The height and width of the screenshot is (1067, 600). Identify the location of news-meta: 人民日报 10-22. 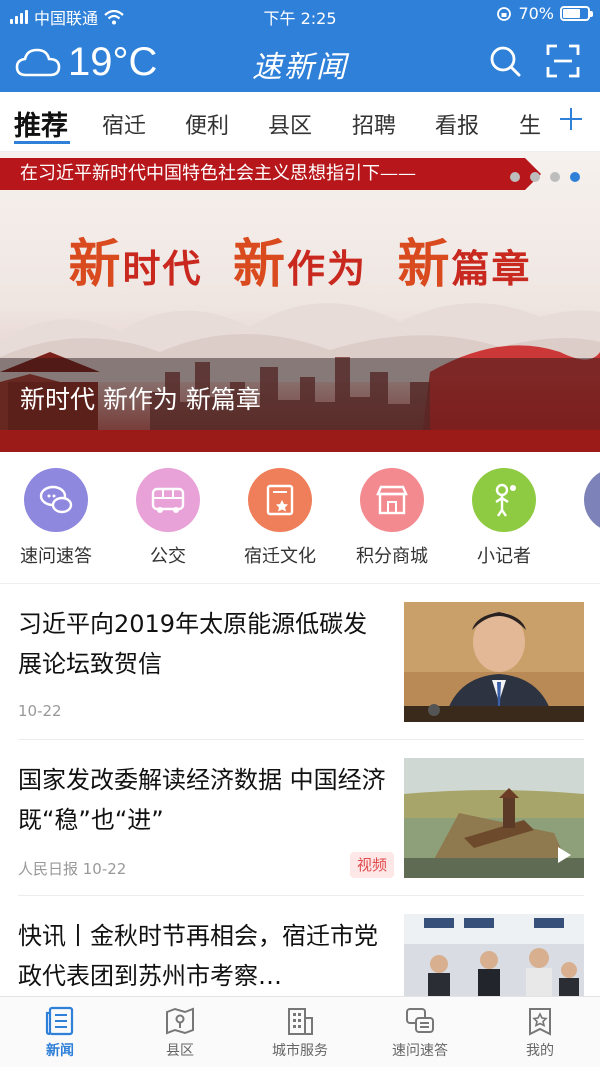
(72, 869).